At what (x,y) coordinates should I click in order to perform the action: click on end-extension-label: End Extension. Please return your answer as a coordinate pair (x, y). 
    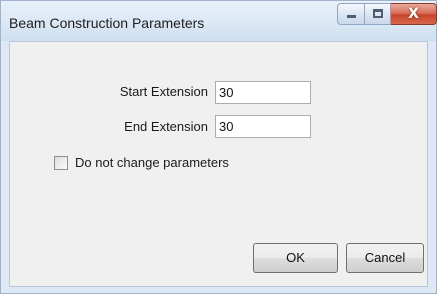
    Looking at the image, I should click on (166, 126).